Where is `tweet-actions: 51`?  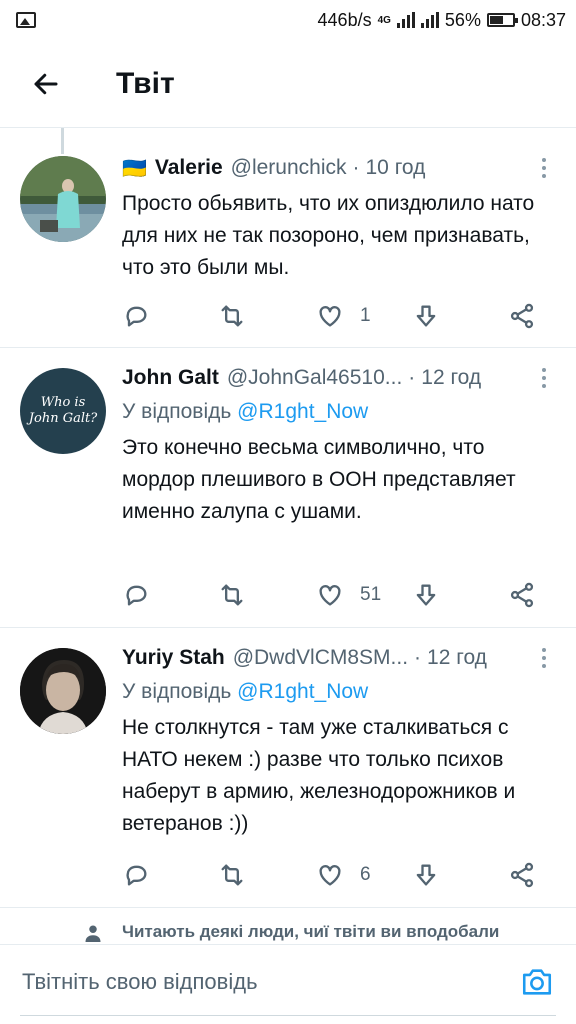 tweet-actions: 51 is located at coordinates (339, 595).